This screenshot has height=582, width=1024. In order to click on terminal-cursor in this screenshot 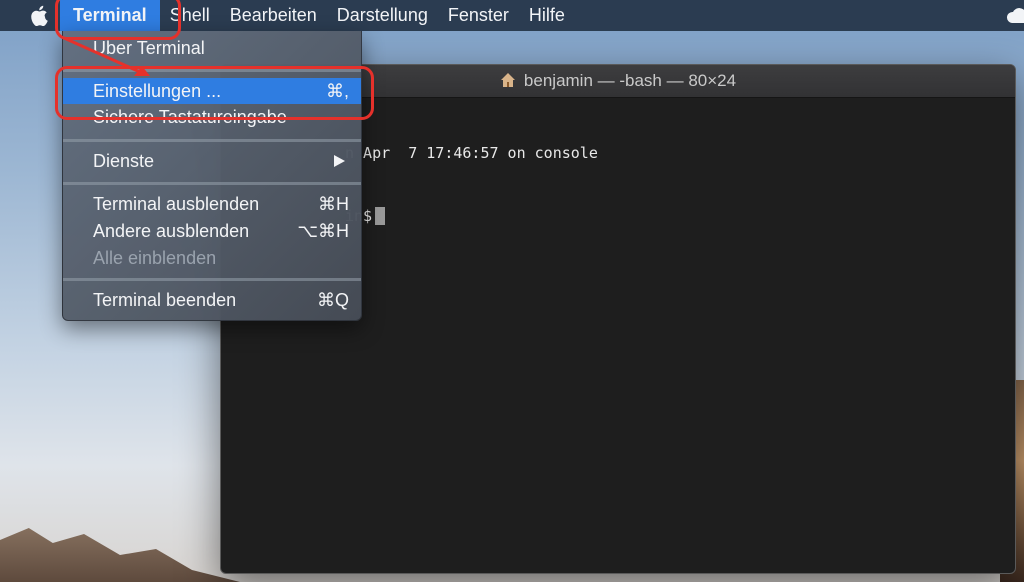, I will do `click(380, 216)`.